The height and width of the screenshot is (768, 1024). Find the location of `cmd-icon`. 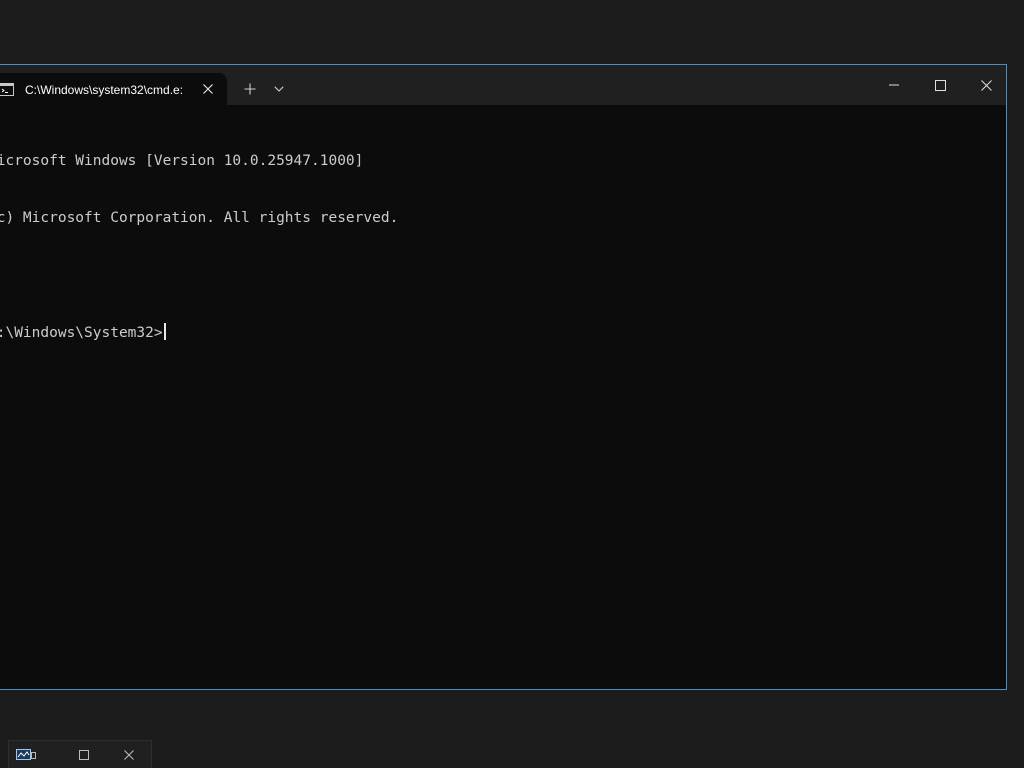

cmd-icon is located at coordinates (7, 89).